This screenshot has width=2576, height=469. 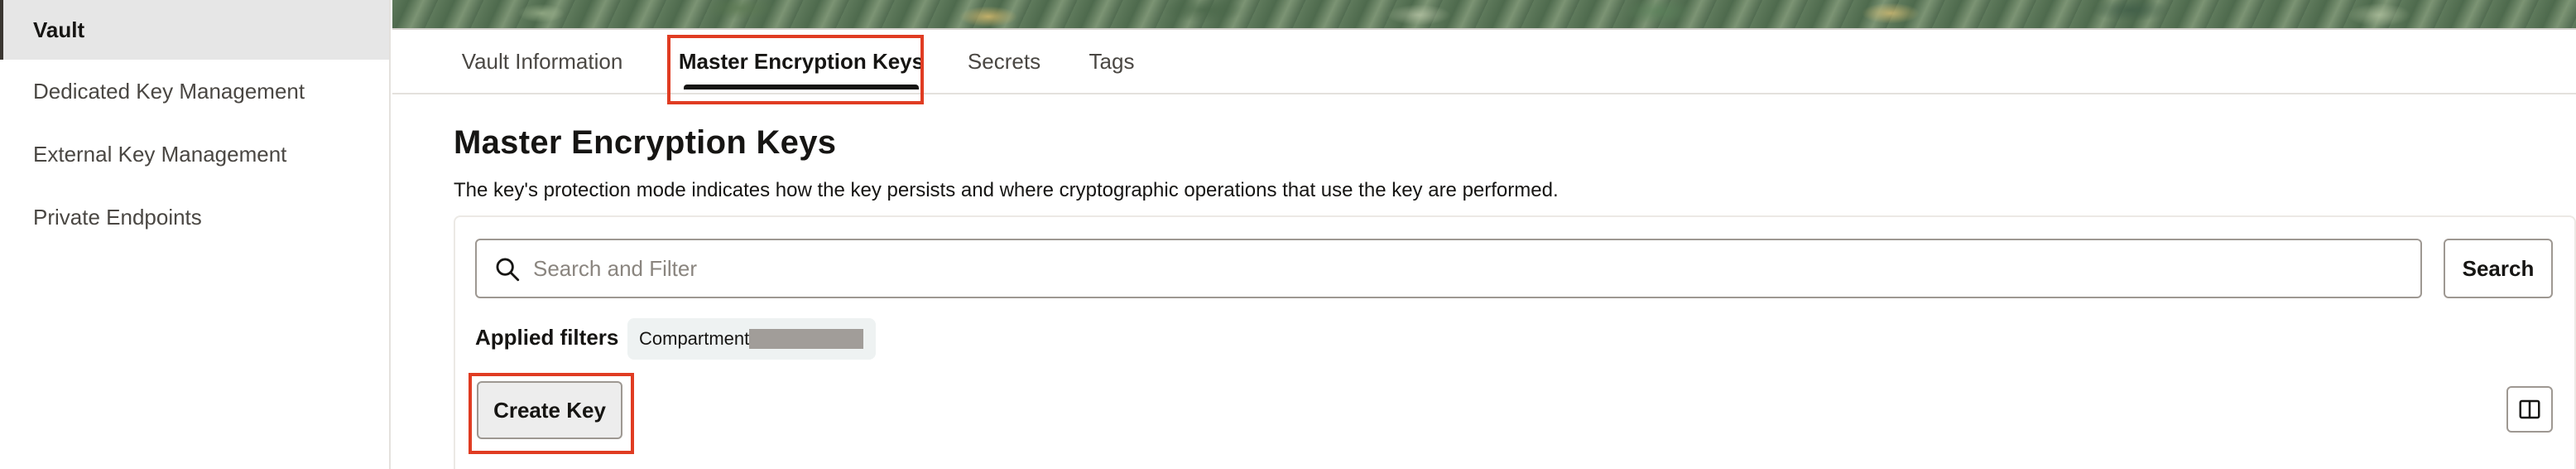 What do you see at coordinates (194, 30) in the screenshot?
I see `sidebar-item-vault: Vault` at bounding box center [194, 30].